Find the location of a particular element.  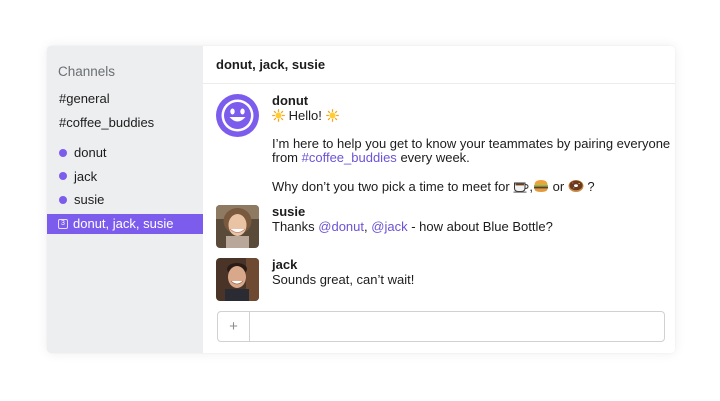

sidebar-item-donut: donut is located at coordinates (125, 153).